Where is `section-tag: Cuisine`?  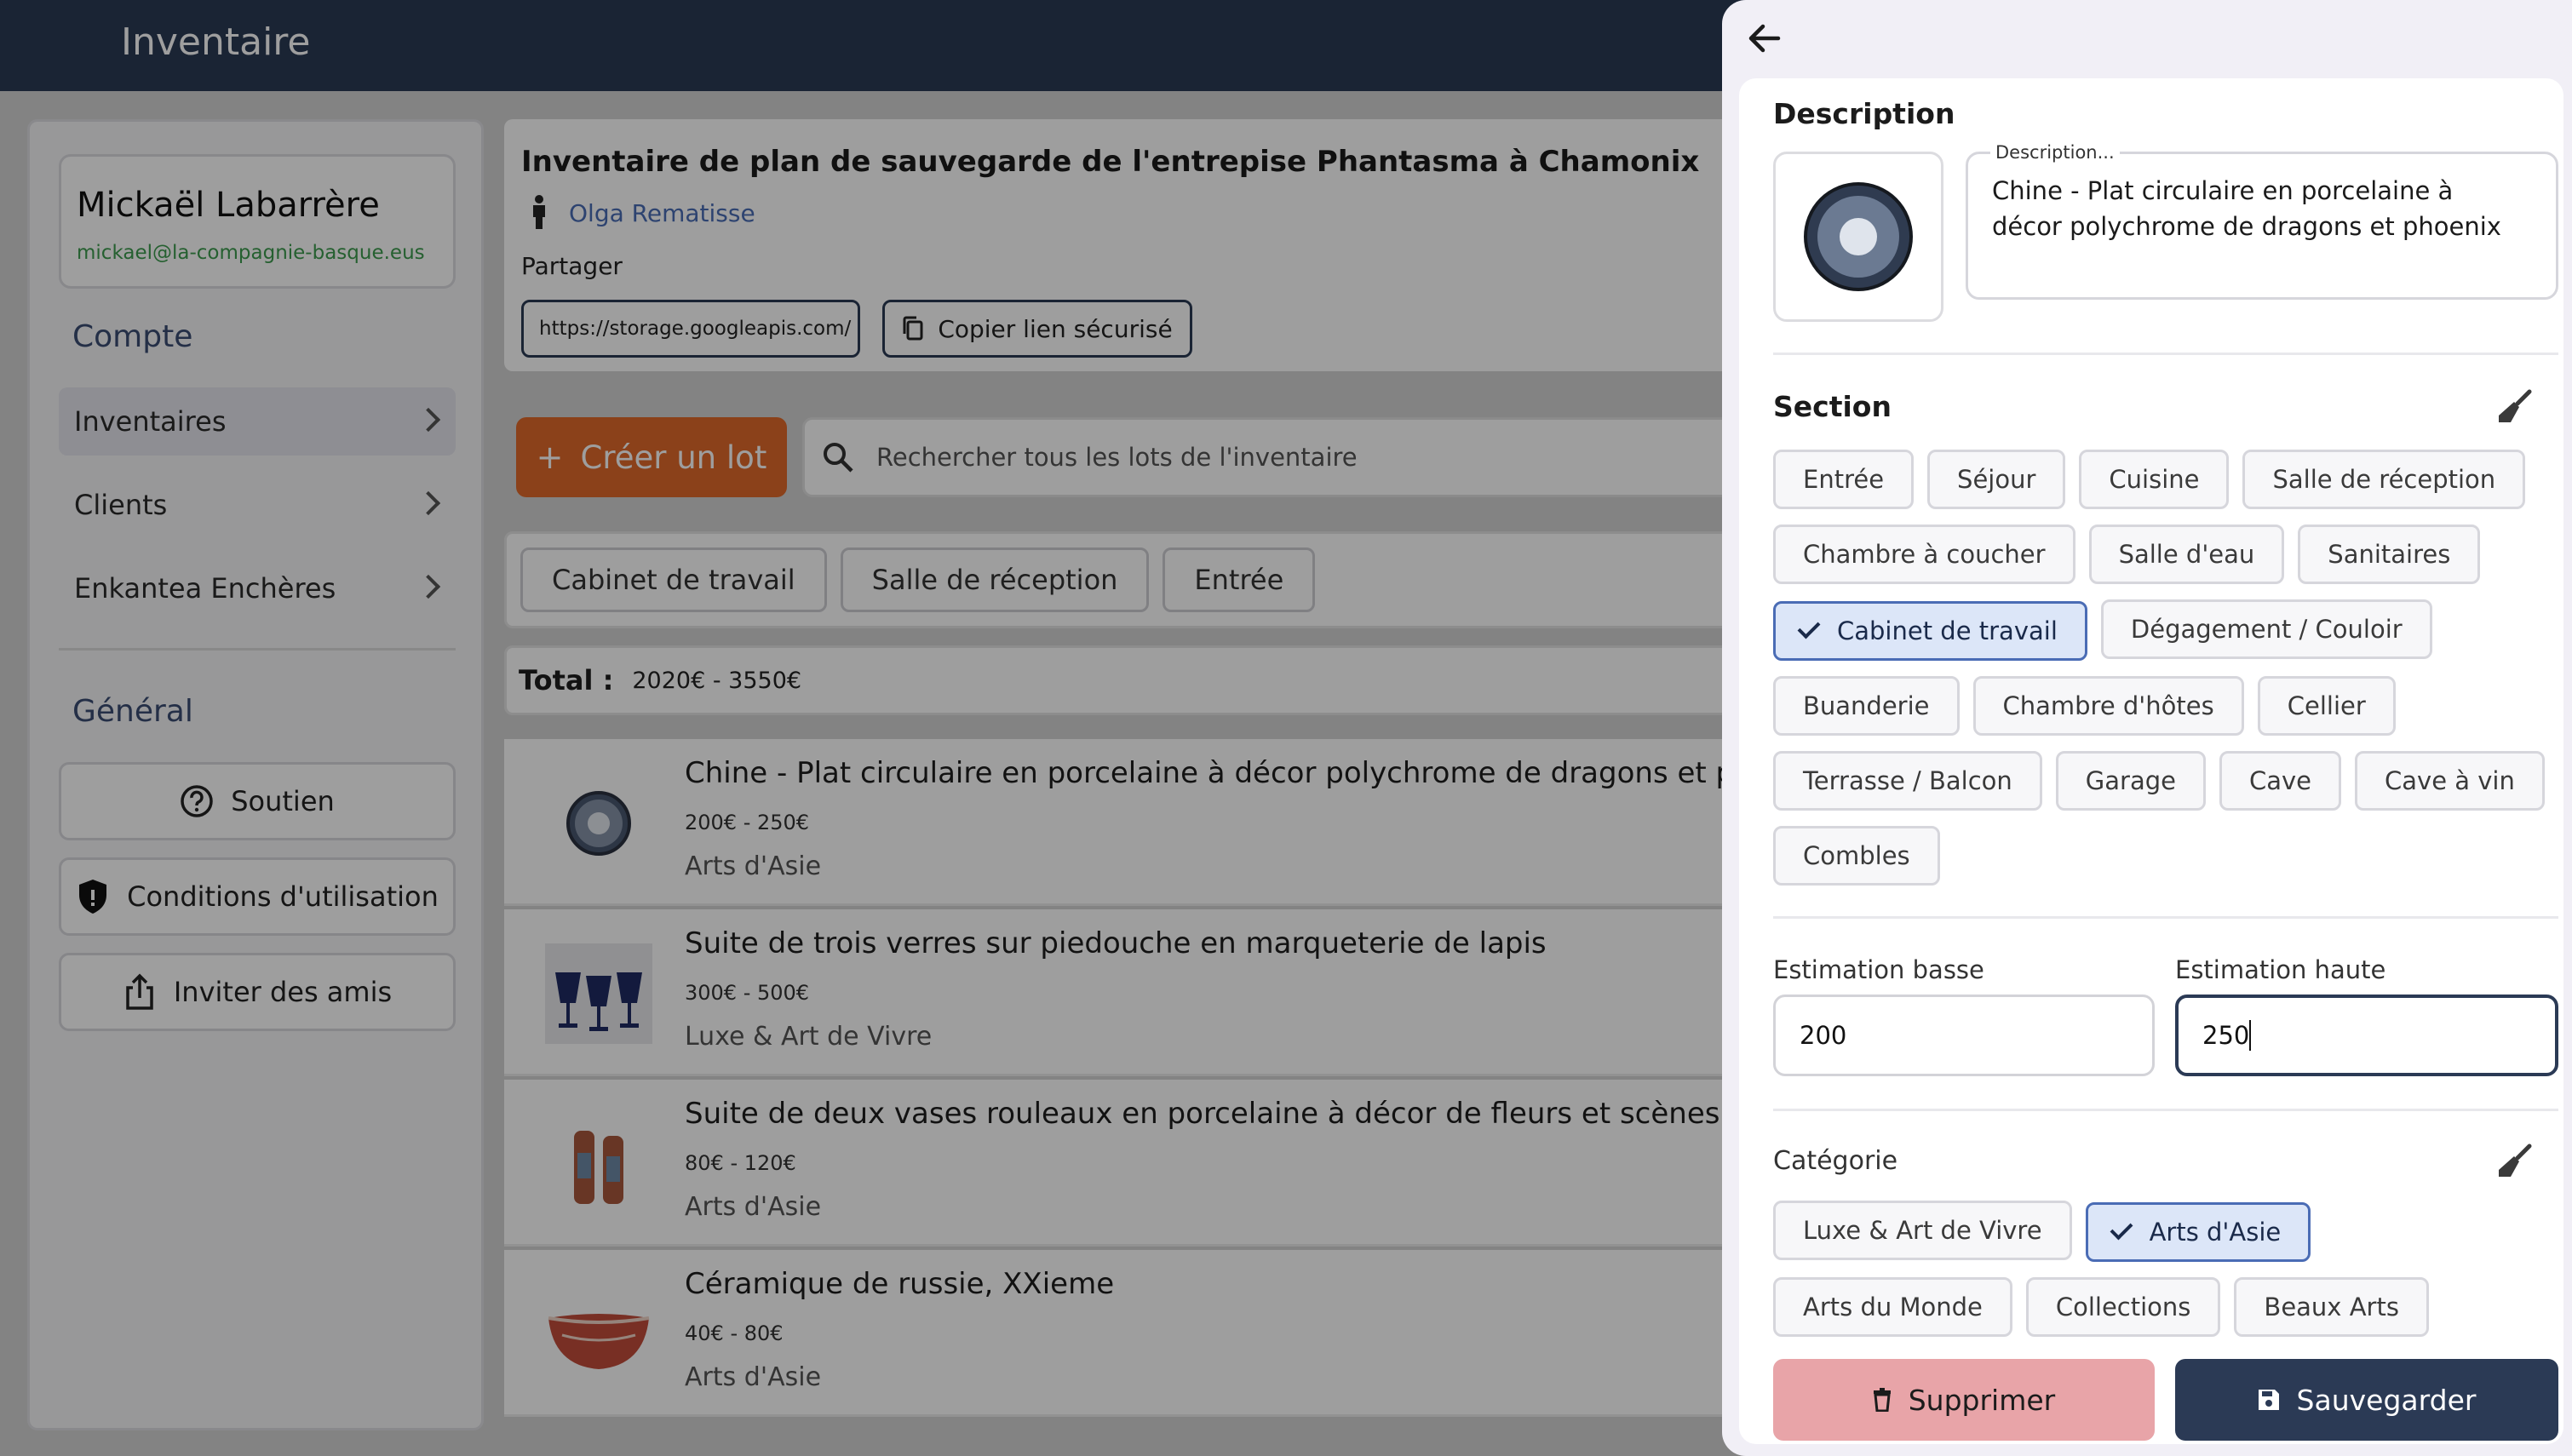 section-tag: Cuisine is located at coordinates (2154, 479).